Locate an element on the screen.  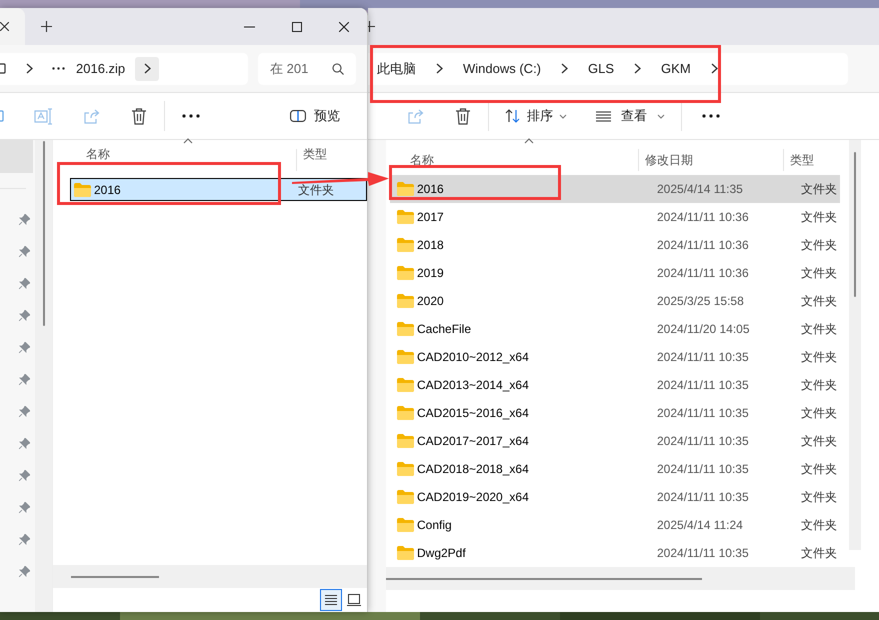
view-button: 查看 is located at coordinates (630, 116).